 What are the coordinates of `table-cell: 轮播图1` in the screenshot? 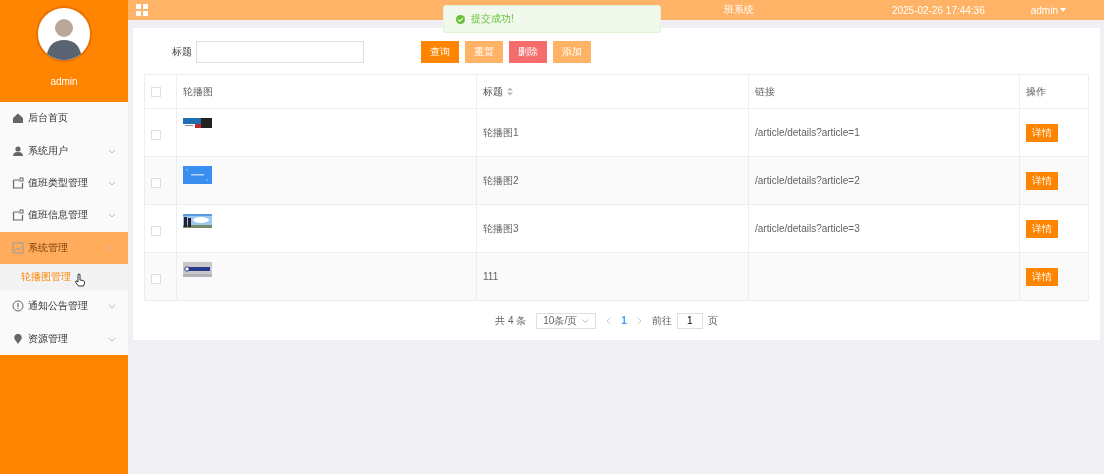 It's located at (501, 132).